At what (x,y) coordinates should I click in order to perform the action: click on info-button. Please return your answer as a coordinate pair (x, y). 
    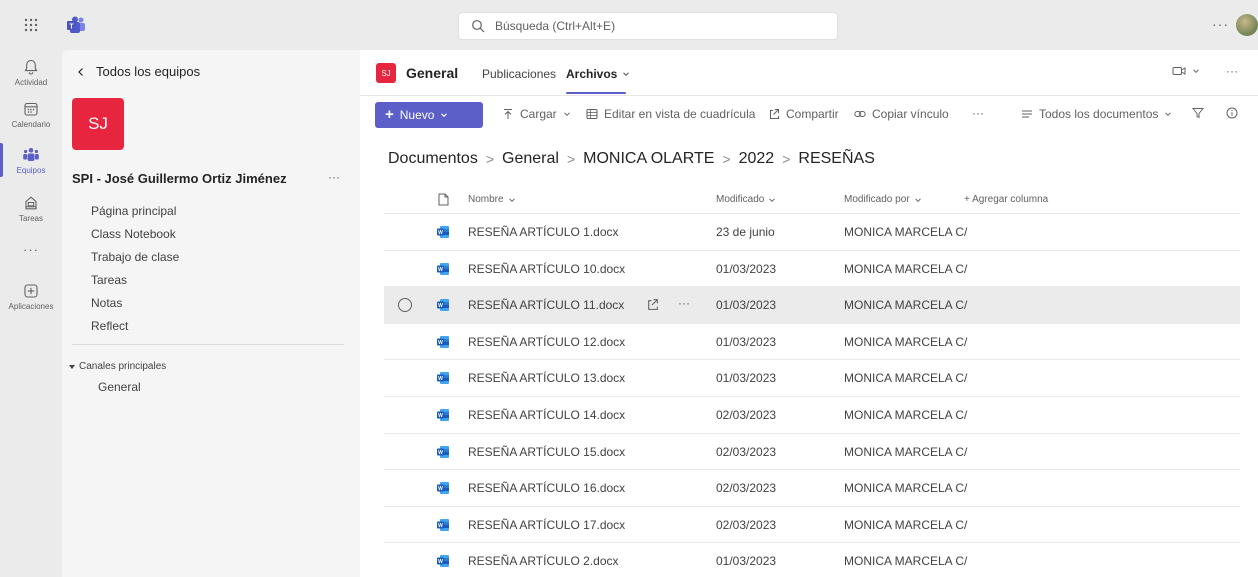
    Looking at the image, I should click on (1232, 113).